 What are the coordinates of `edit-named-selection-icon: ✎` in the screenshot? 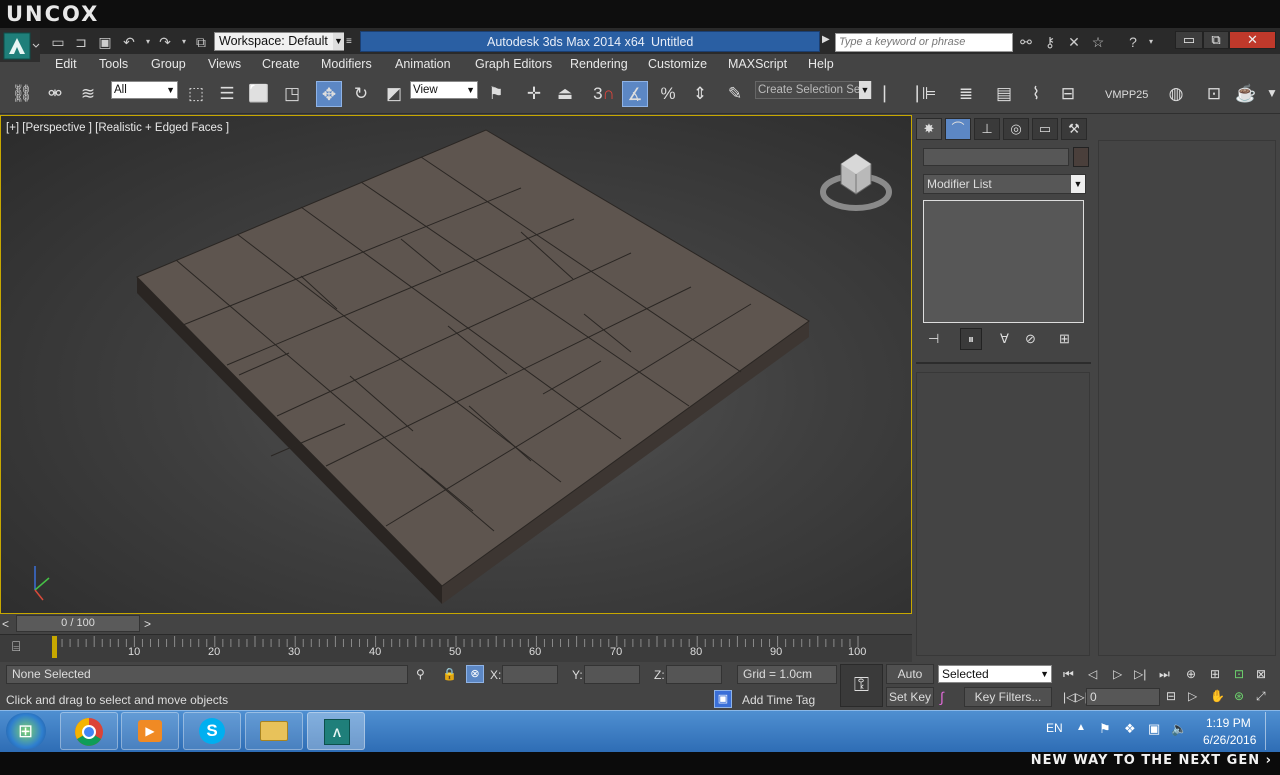 It's located at (735, 94).